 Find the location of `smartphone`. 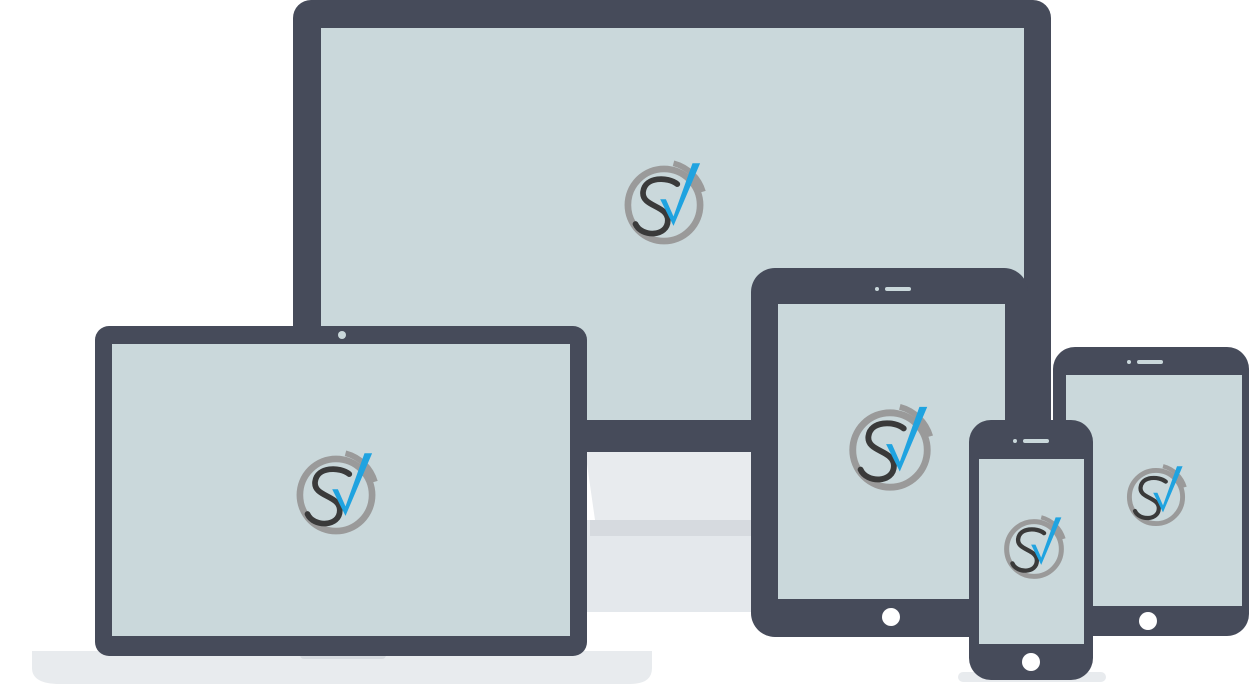

smartphone is located at coordinates (1032, 551).